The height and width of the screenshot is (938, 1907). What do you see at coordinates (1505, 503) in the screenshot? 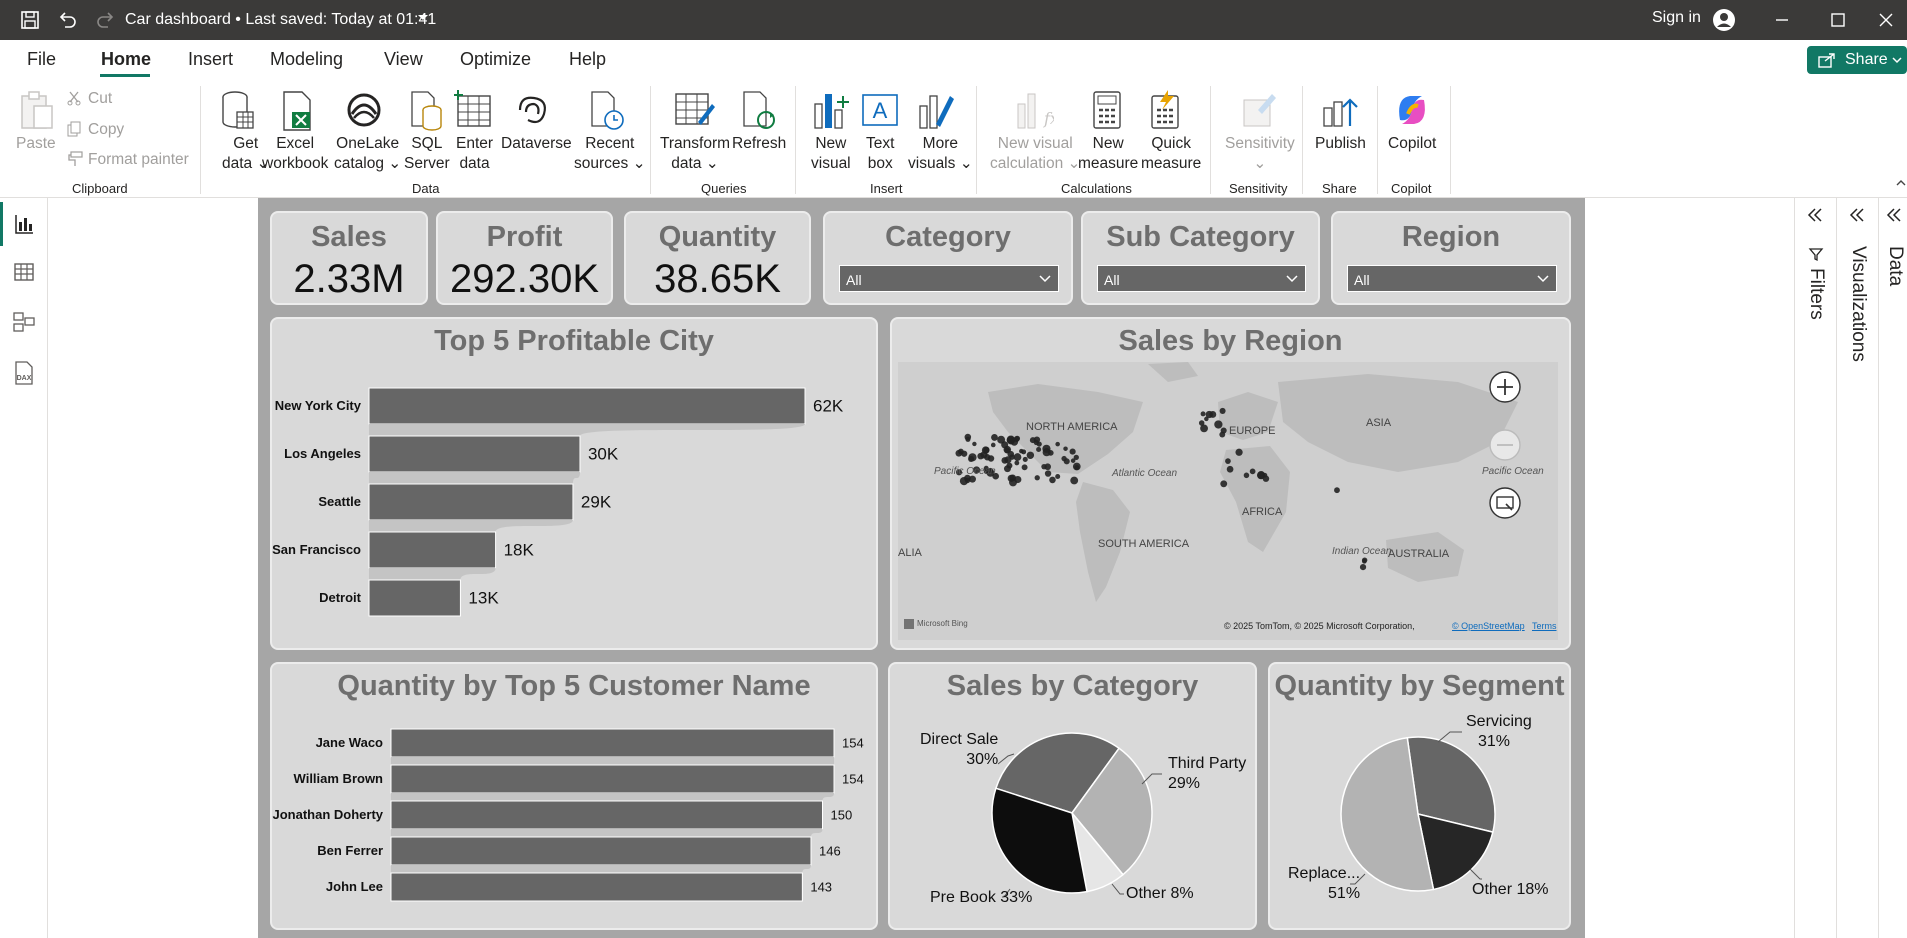
I see `map-style-icon` at bounding box center [1505, 503].